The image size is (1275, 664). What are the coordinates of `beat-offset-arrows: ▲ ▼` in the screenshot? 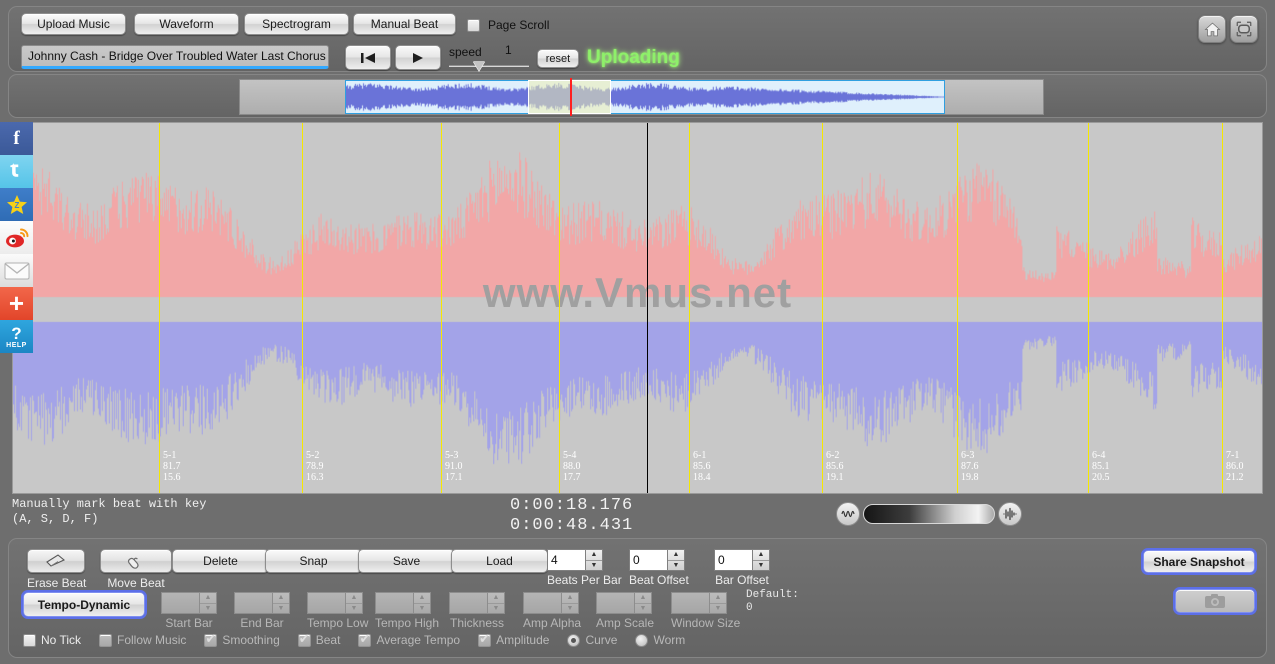 It's located at (676, 560).